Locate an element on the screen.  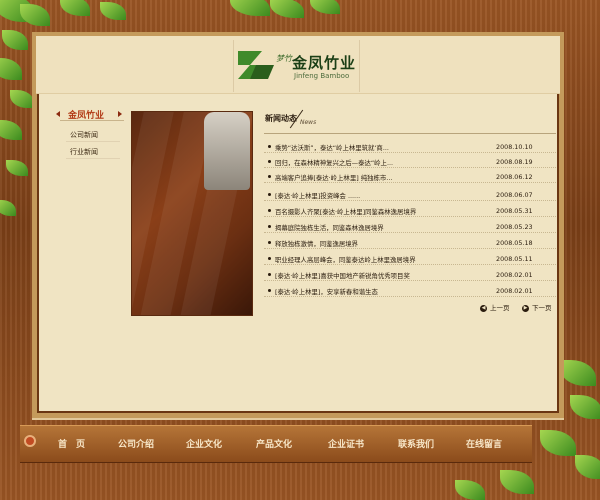
wood-floor-photo is located at coordinates (192, 213).